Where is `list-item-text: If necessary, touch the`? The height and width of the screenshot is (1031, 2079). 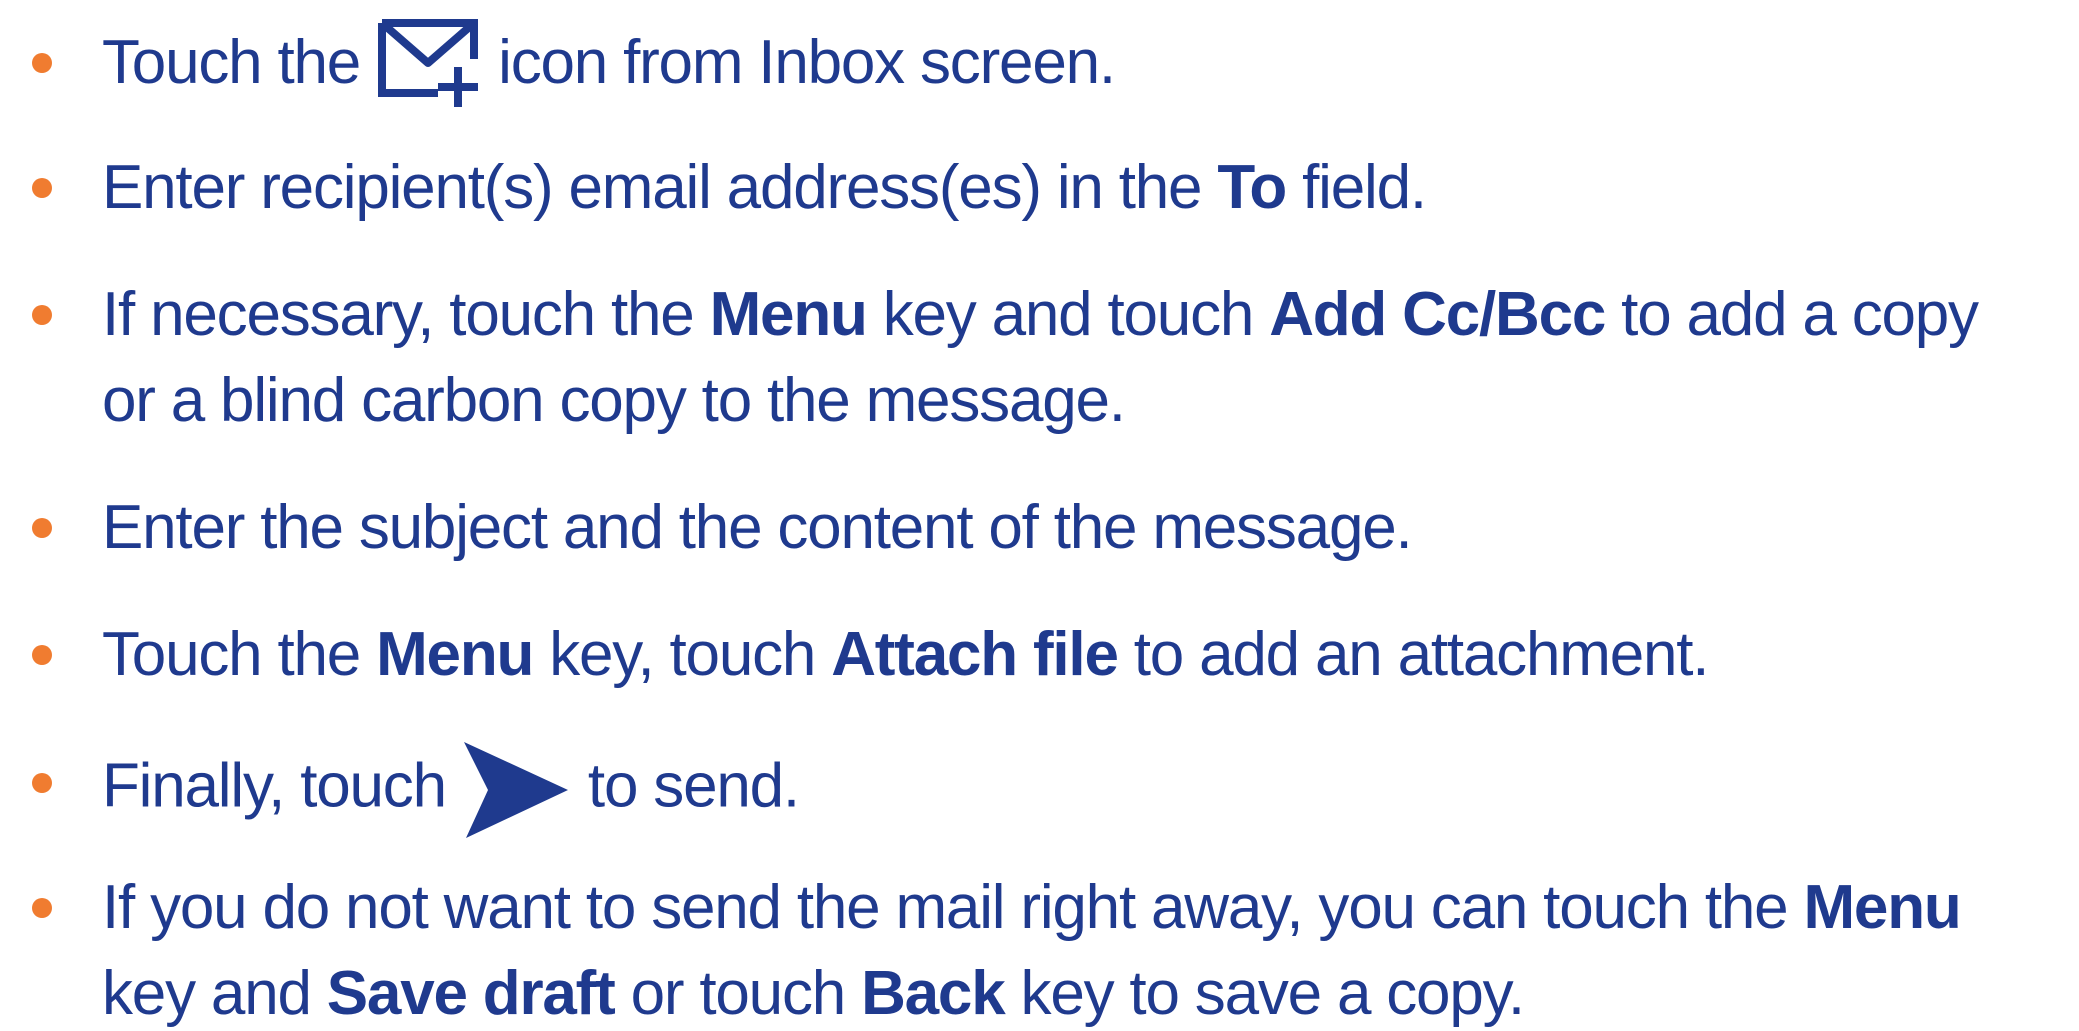 list-item-text: If necessary, touch the is located at coordinates (406, 314).